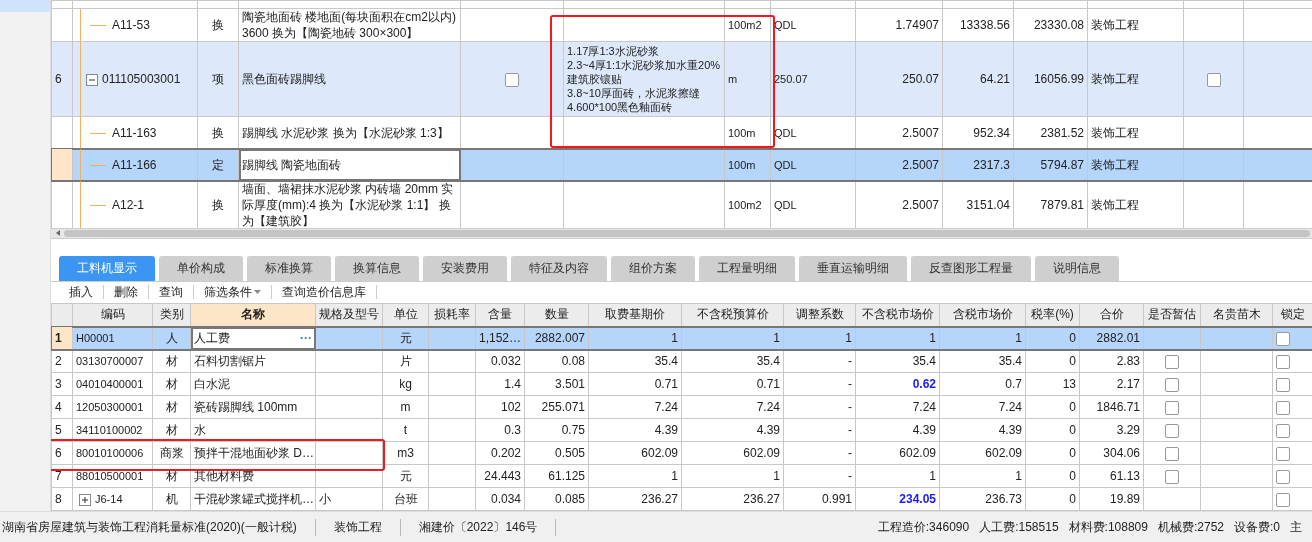 The width and height of the screenshot is (1312, 542). What do you see at coordinates (635, 315) in the screenshot?
I see `column-header: 取费基期价` at bounding box center [635, 315].